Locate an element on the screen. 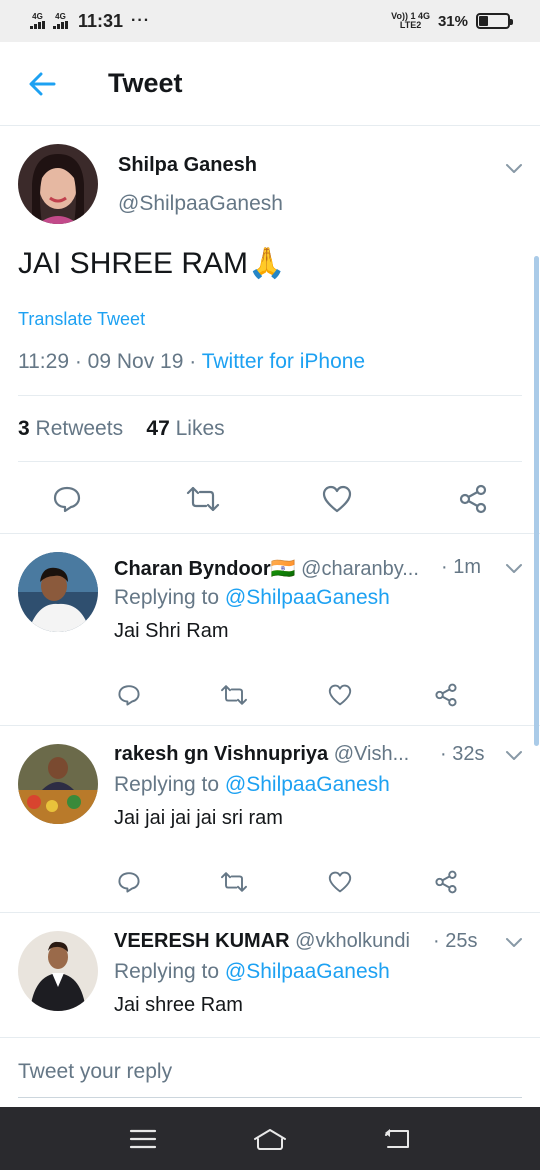 The width and height of the screenshot is (540, 1170). signal-type-2: 4G is located at coordinates (60, 16).